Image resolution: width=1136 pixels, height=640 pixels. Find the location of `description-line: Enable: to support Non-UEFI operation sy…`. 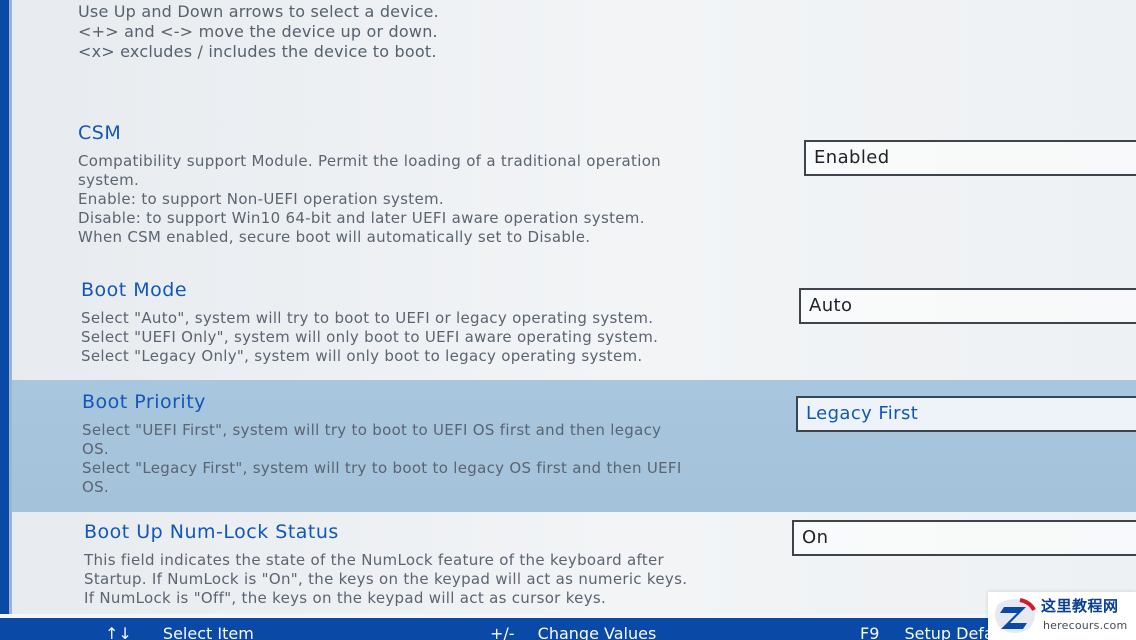

description-line: Enable: to support Non-UEFI operation sy… is located at coordinates (261, 199).